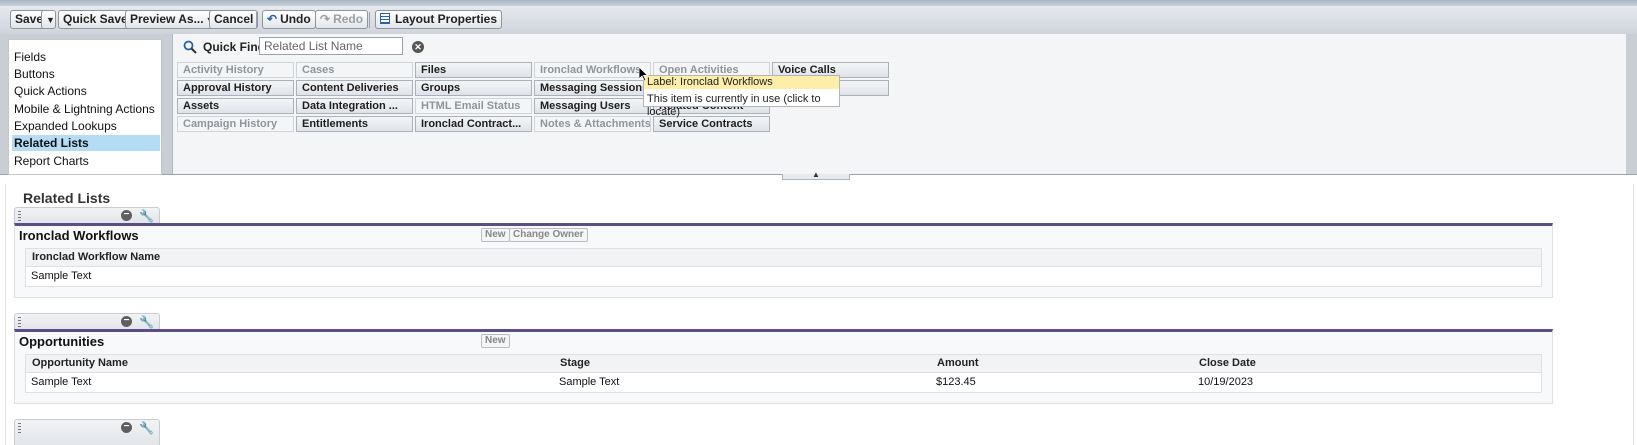  What do you see at coordinates (235, 106) in the screenshot?
I see `palette-item-assets: Assets` at bounding box center [235, 106].